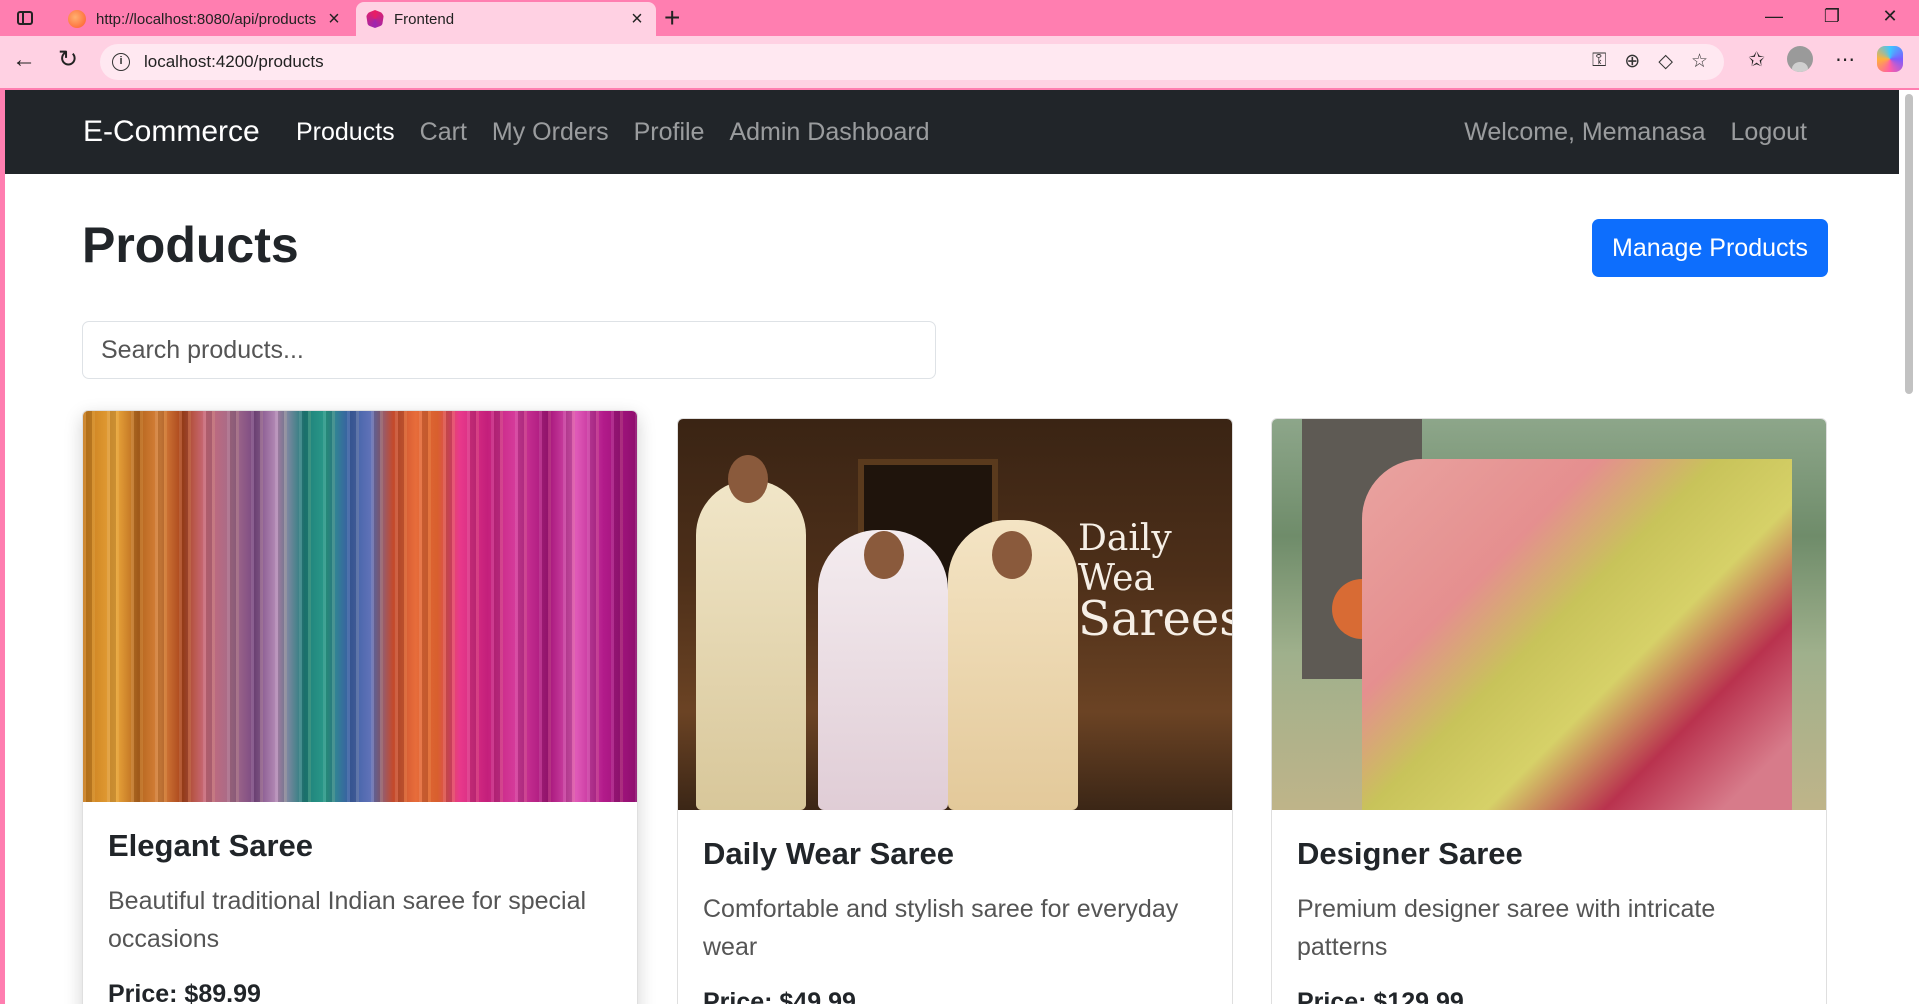 This screenshot has width=1919, height=1004. I want to click on scrollbar-thumb, so click(1909, 244).